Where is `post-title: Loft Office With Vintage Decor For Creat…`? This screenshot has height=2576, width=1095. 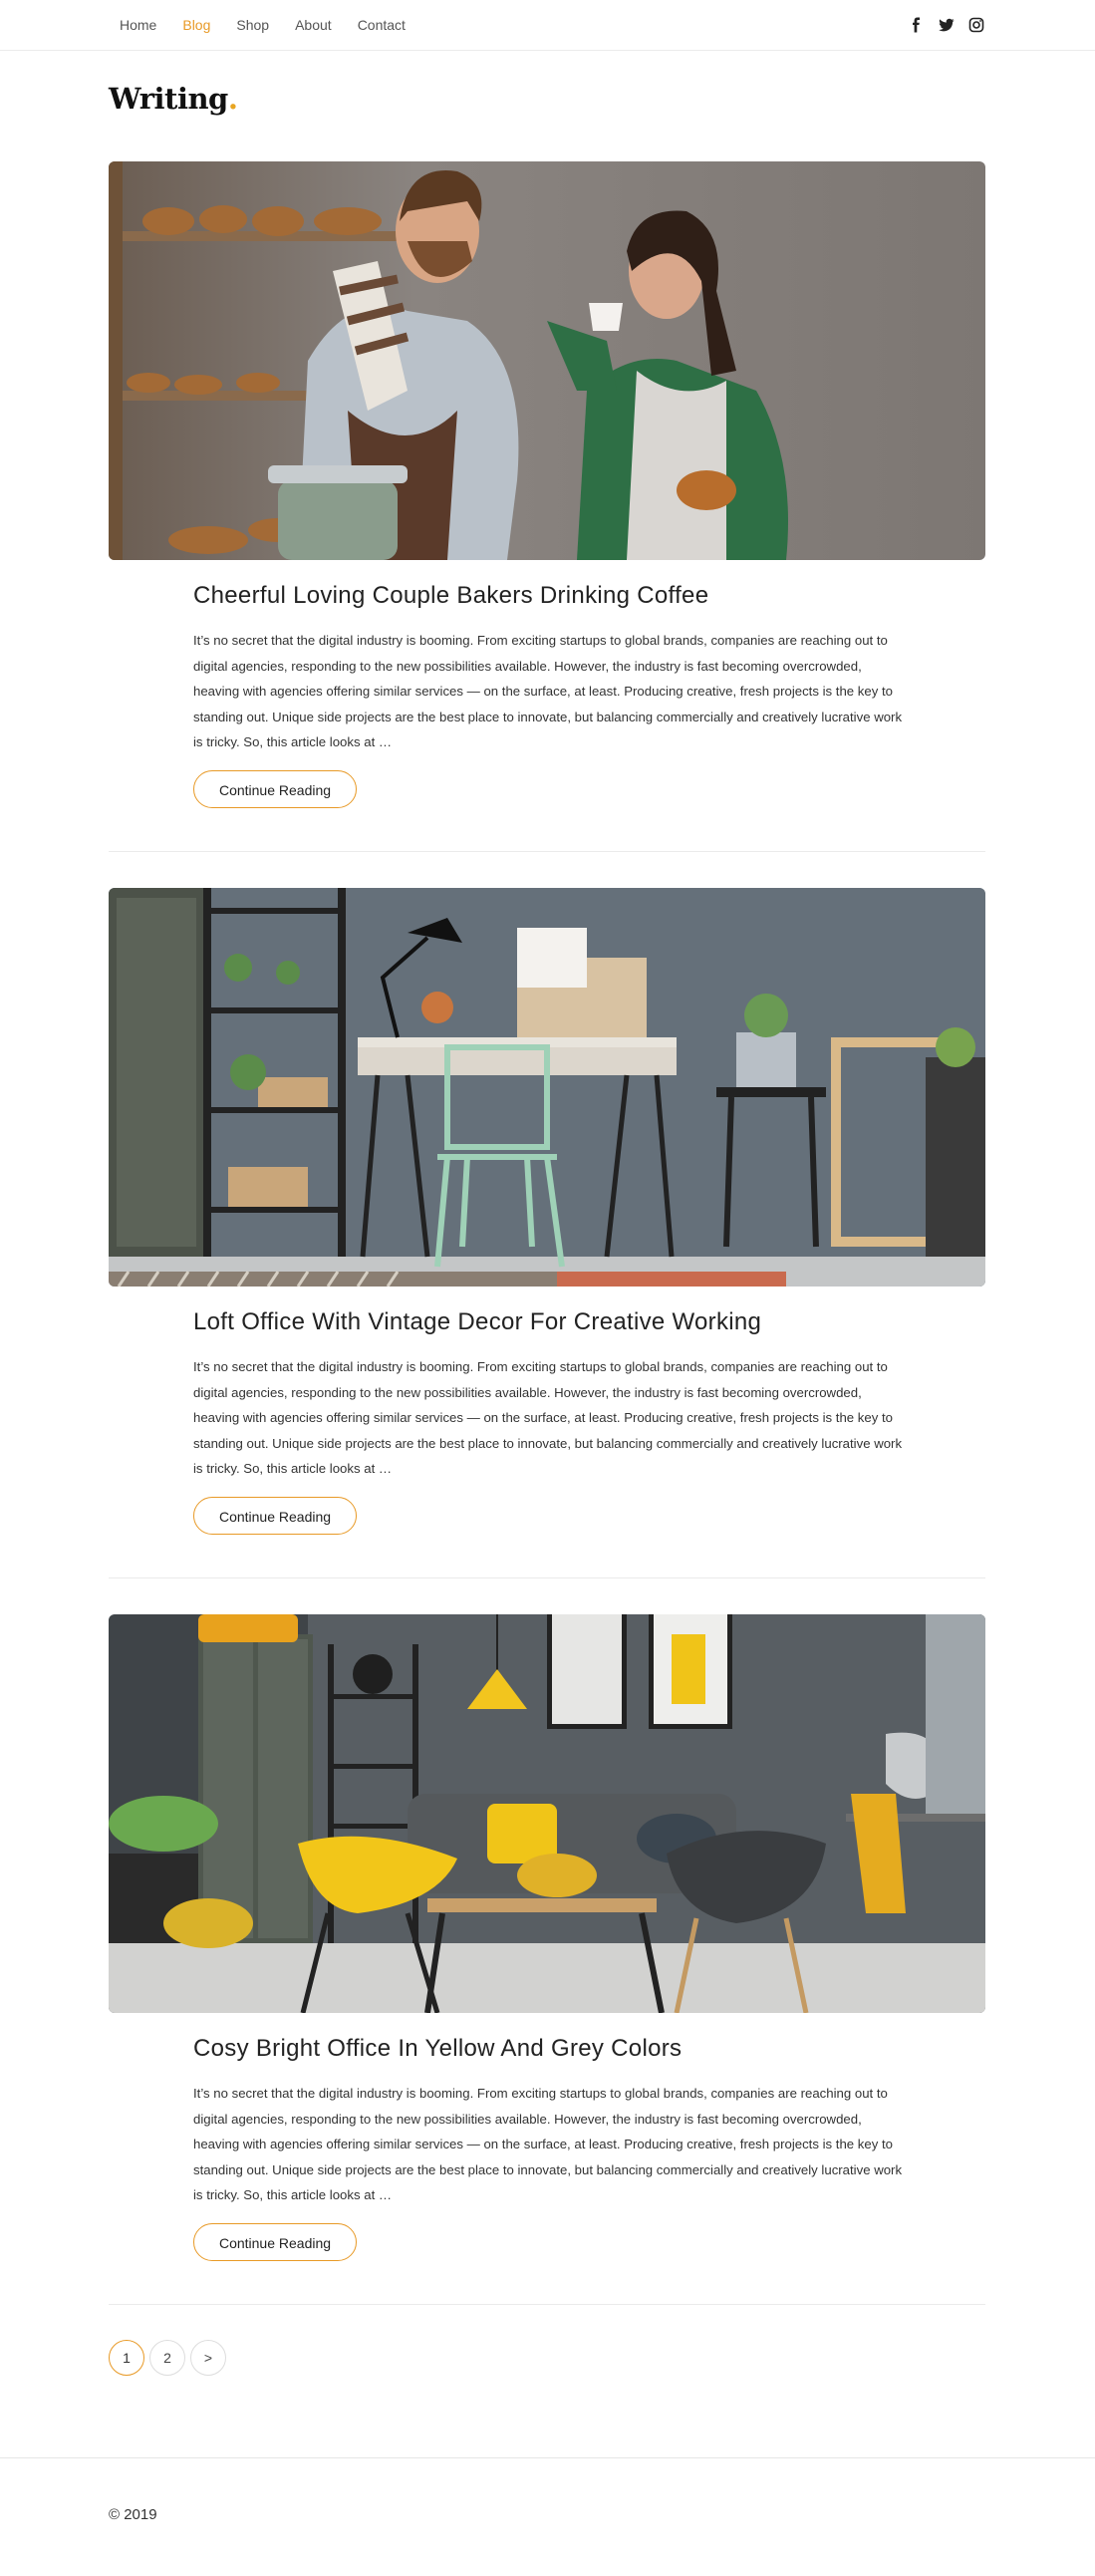 post-title: Loft Office With Vintage Decor For Creat… is located at coordinates (477, 1322).